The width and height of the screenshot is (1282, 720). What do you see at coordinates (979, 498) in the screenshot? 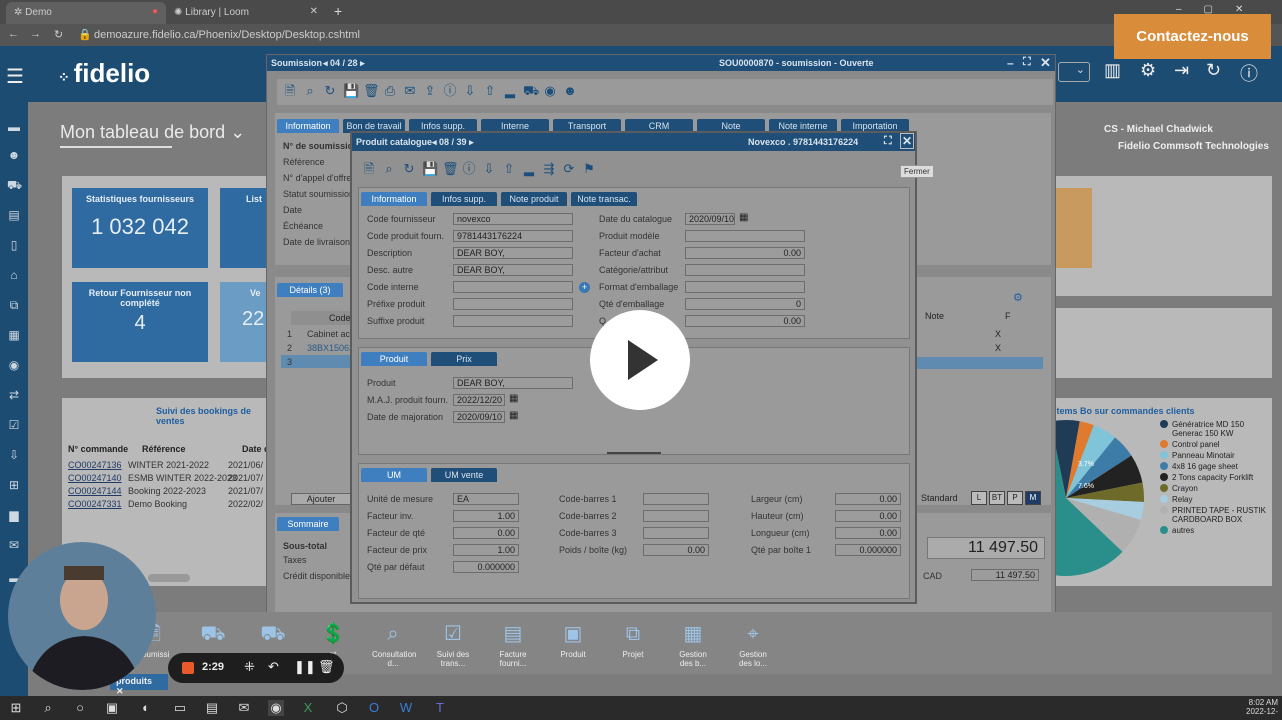
I see `size-button-L: L` at bounding box center [979, 498].